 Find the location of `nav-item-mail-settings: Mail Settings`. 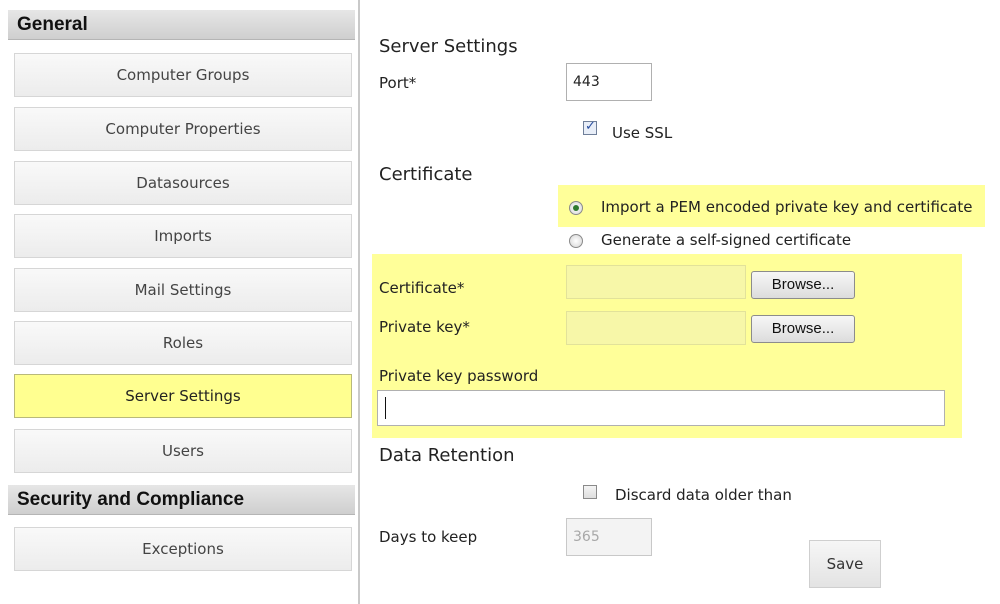

nav-item-mail-settings: Mail Settings is located at coordinates (183, 290).